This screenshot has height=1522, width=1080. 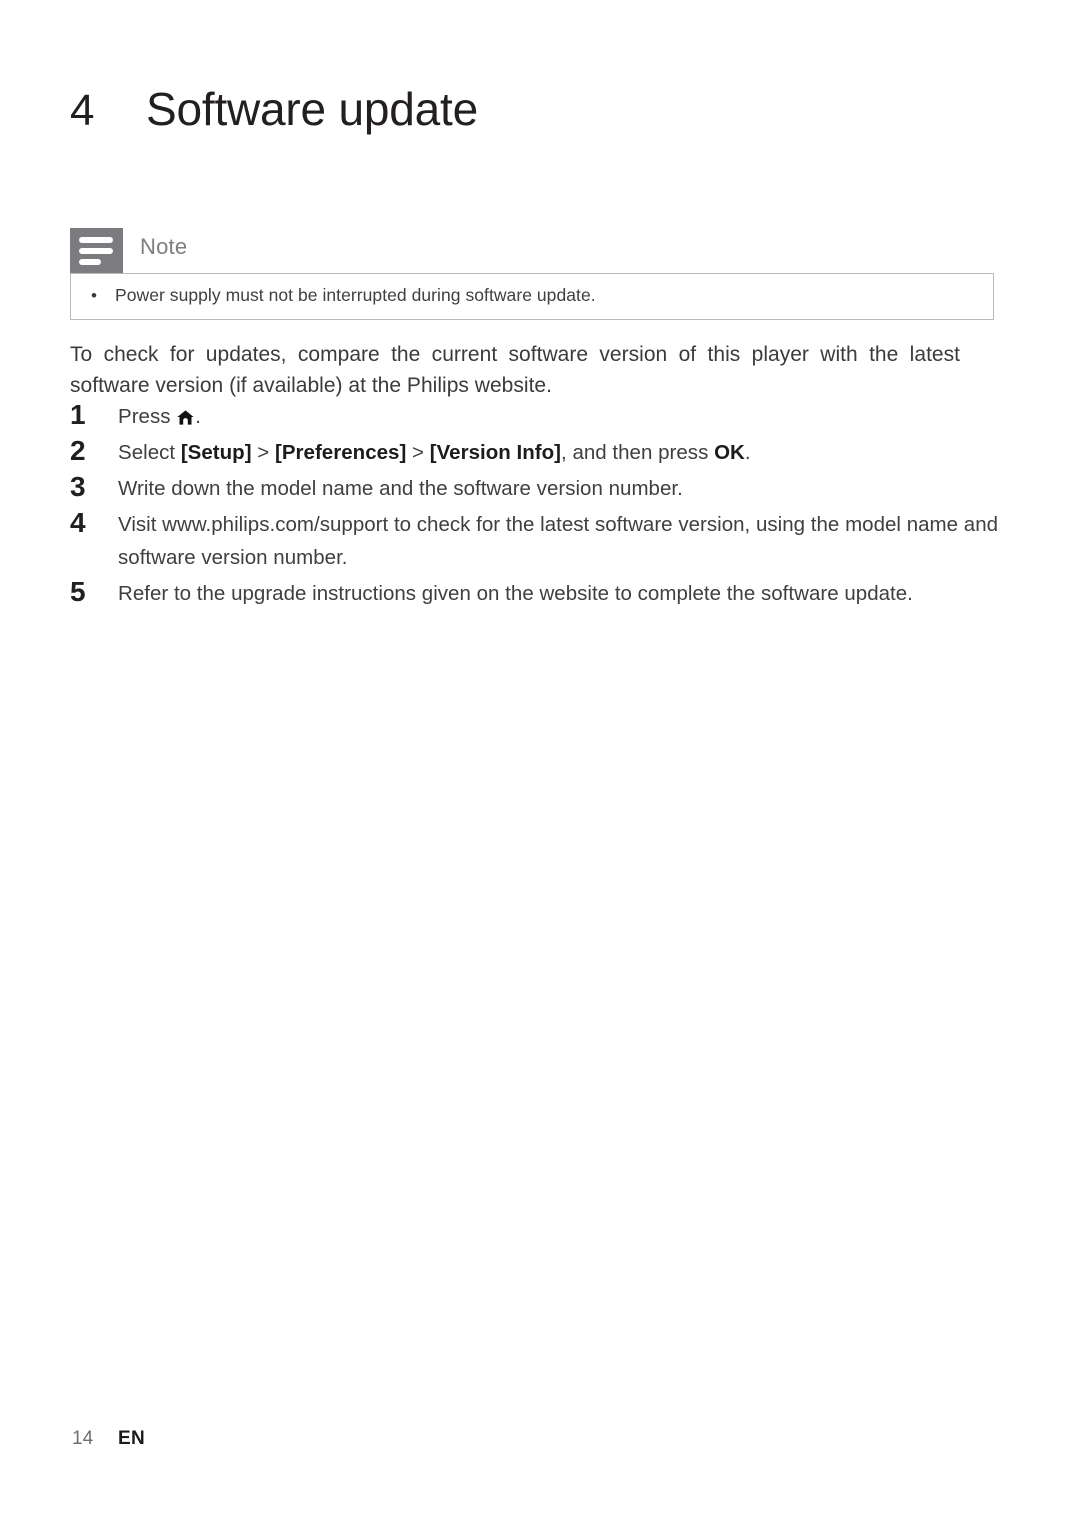 What do you see at coordinates (729, 452) in the screenshot?
I see `ui-term: OK` at bounding box center [729, 452].